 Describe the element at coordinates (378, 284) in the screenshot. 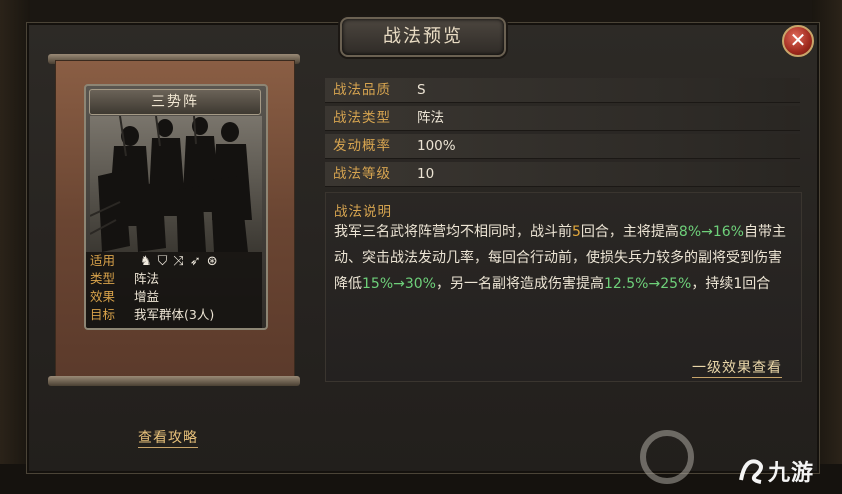

I see `description-segment: 15%` at that location.